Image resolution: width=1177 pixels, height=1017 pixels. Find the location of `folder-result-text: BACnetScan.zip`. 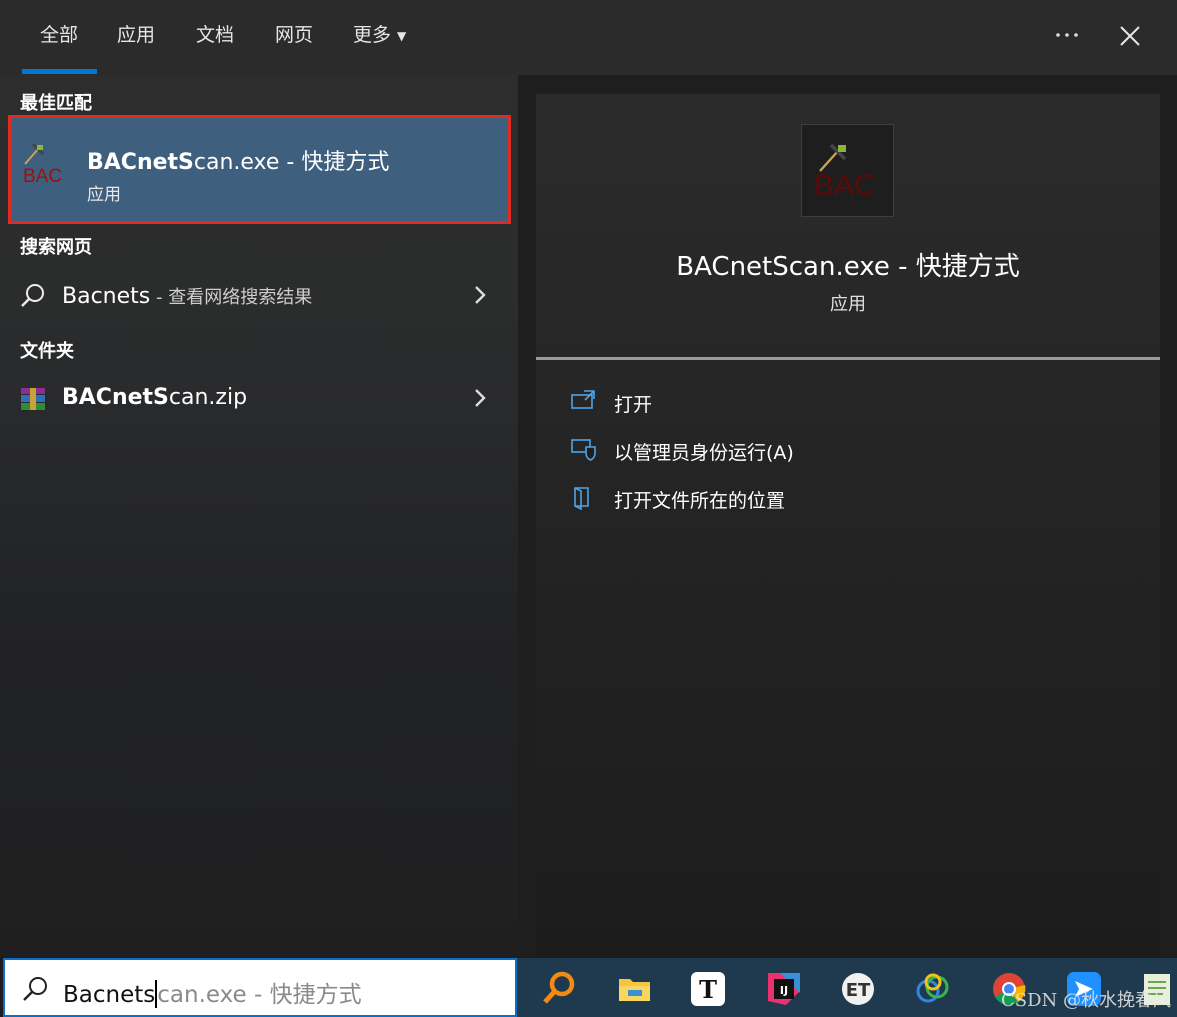

folder-result-text: BACnetScan.zip is located at coordinates (154, 397).